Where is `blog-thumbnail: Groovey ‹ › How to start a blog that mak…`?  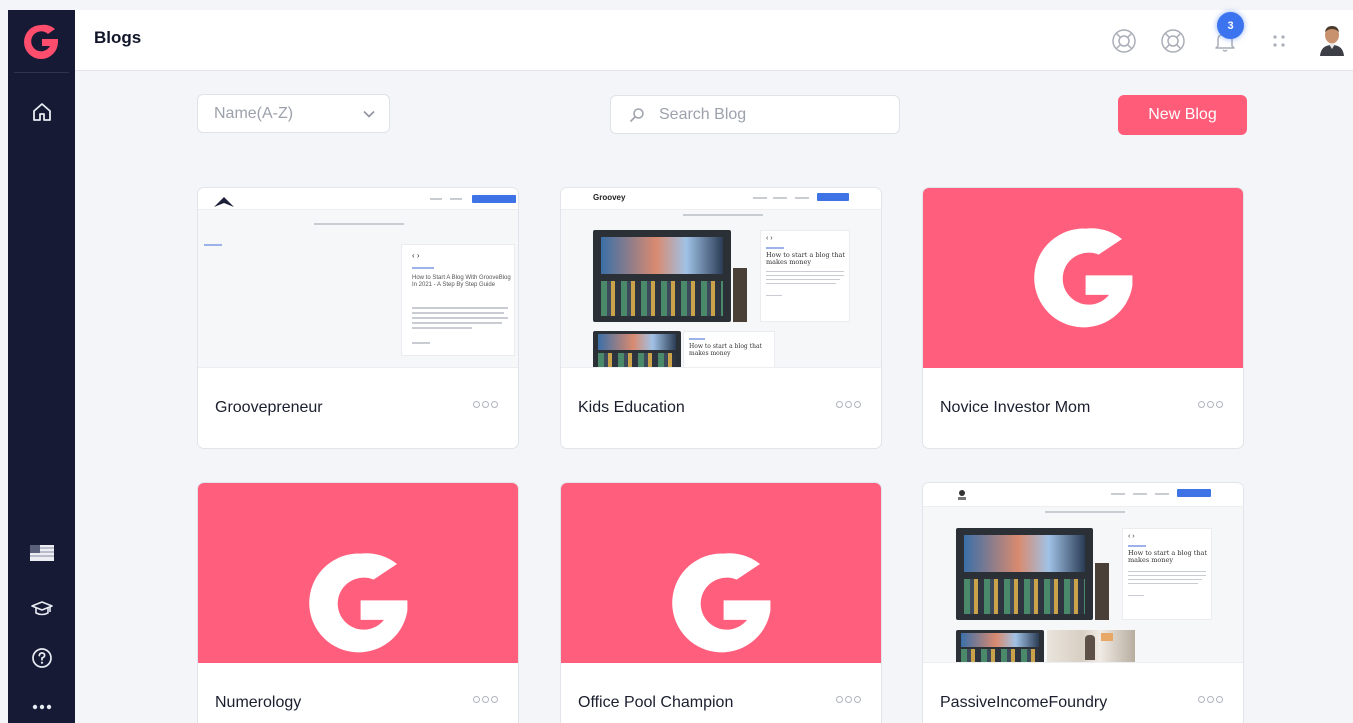
blog-thumbnail: Groovey ‹ › How to start a blog that mak… is located at coordinates (721, 278).